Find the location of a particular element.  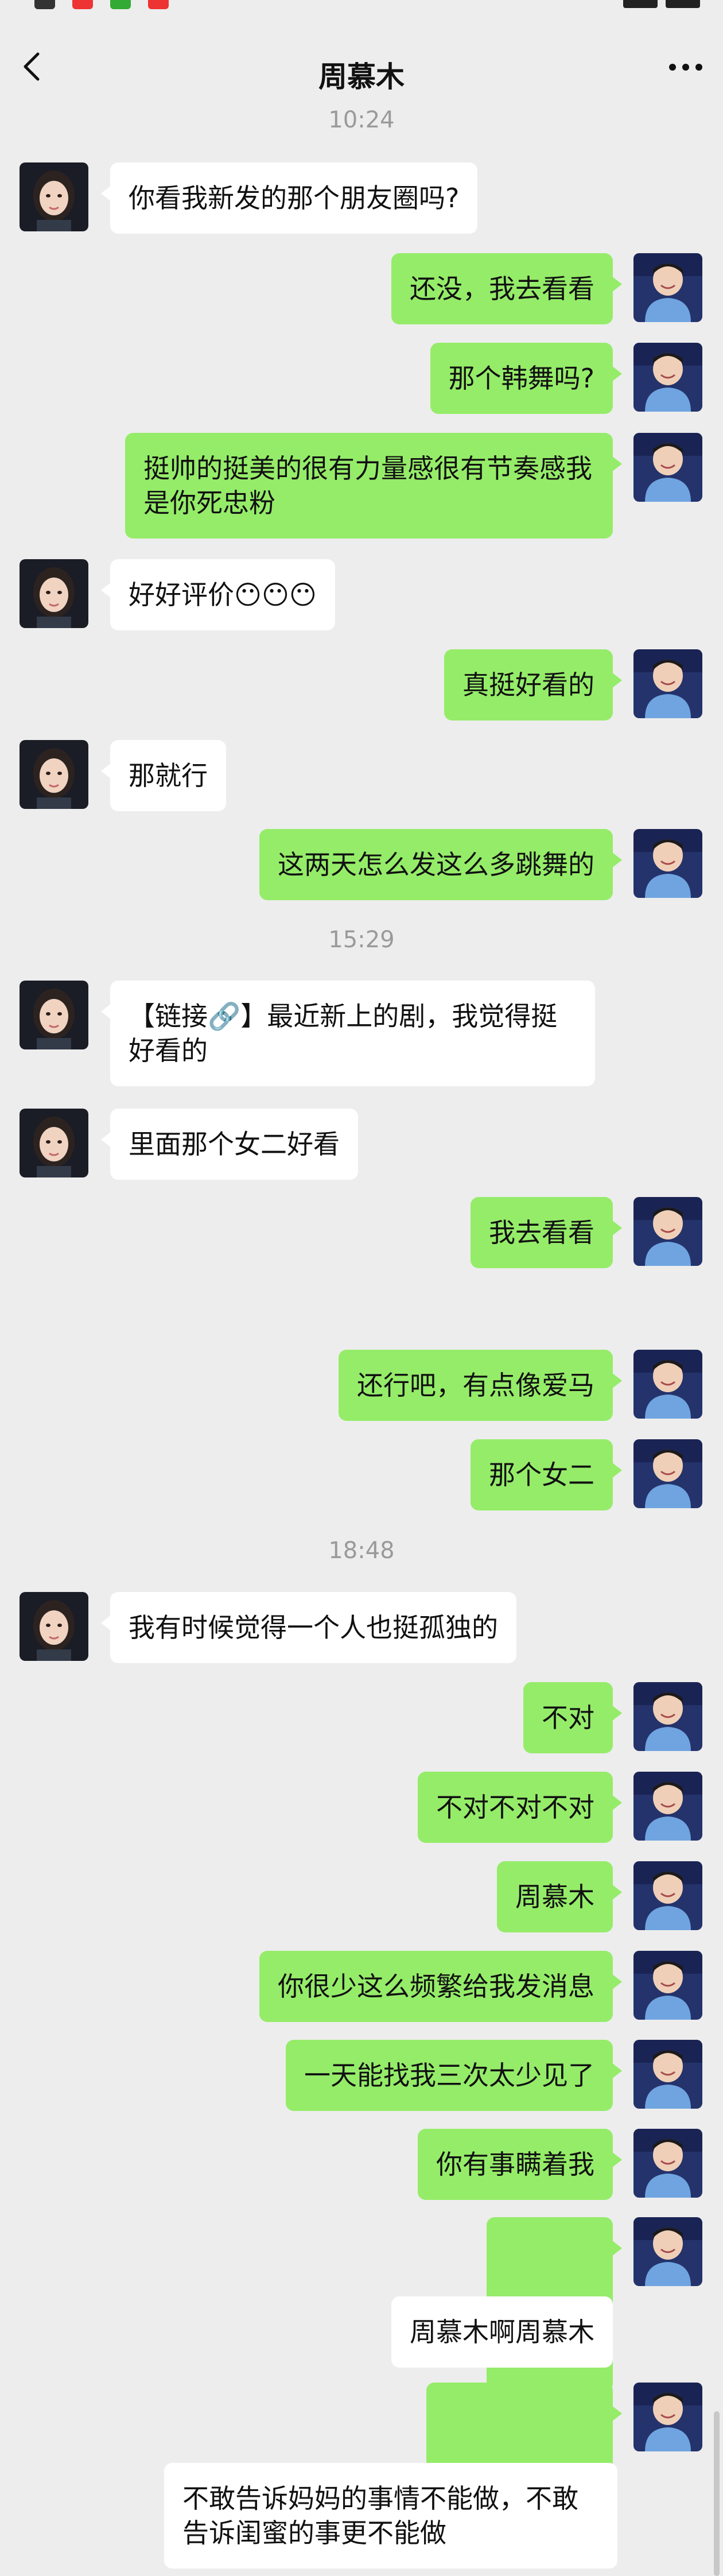

sent-message: 还行吧，有点像爱马 is located at coordinates (480, 1386).